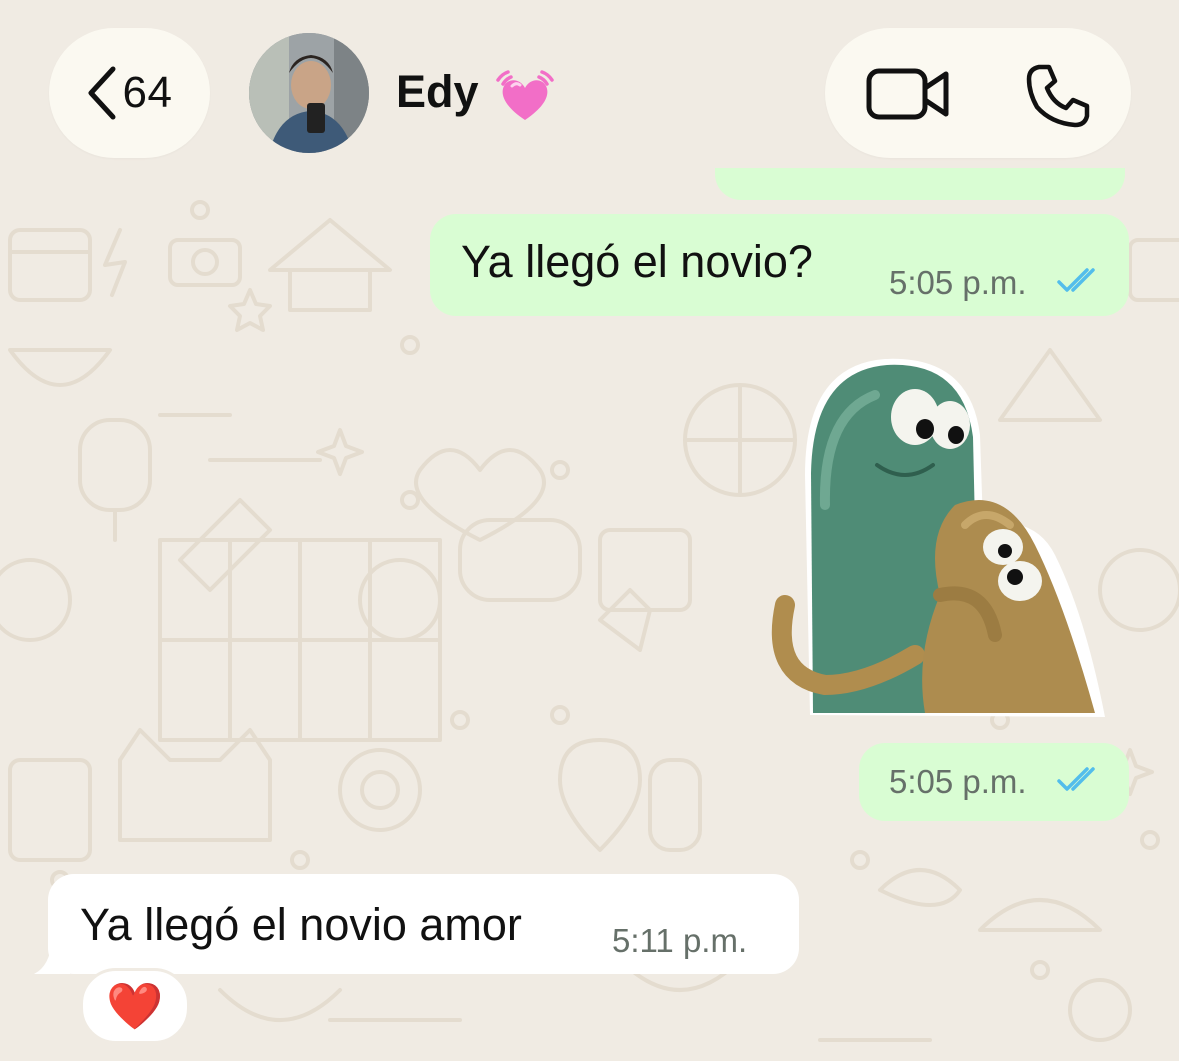 Image resolution: width=1179 pixels, height=1061 pixels. Describe the element at coordinates (147, 92) in the screenshot. I see `unread-count: 64` at that location.